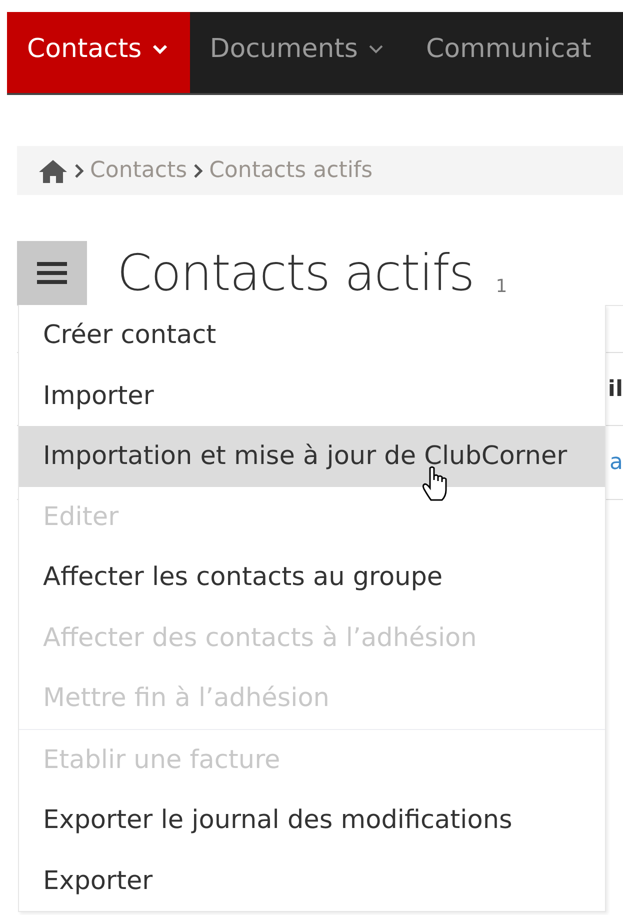  What do you see at coordinates (616, 462) in the screenshot?
I see `table-cell: a` at bounding box center [616, 462].